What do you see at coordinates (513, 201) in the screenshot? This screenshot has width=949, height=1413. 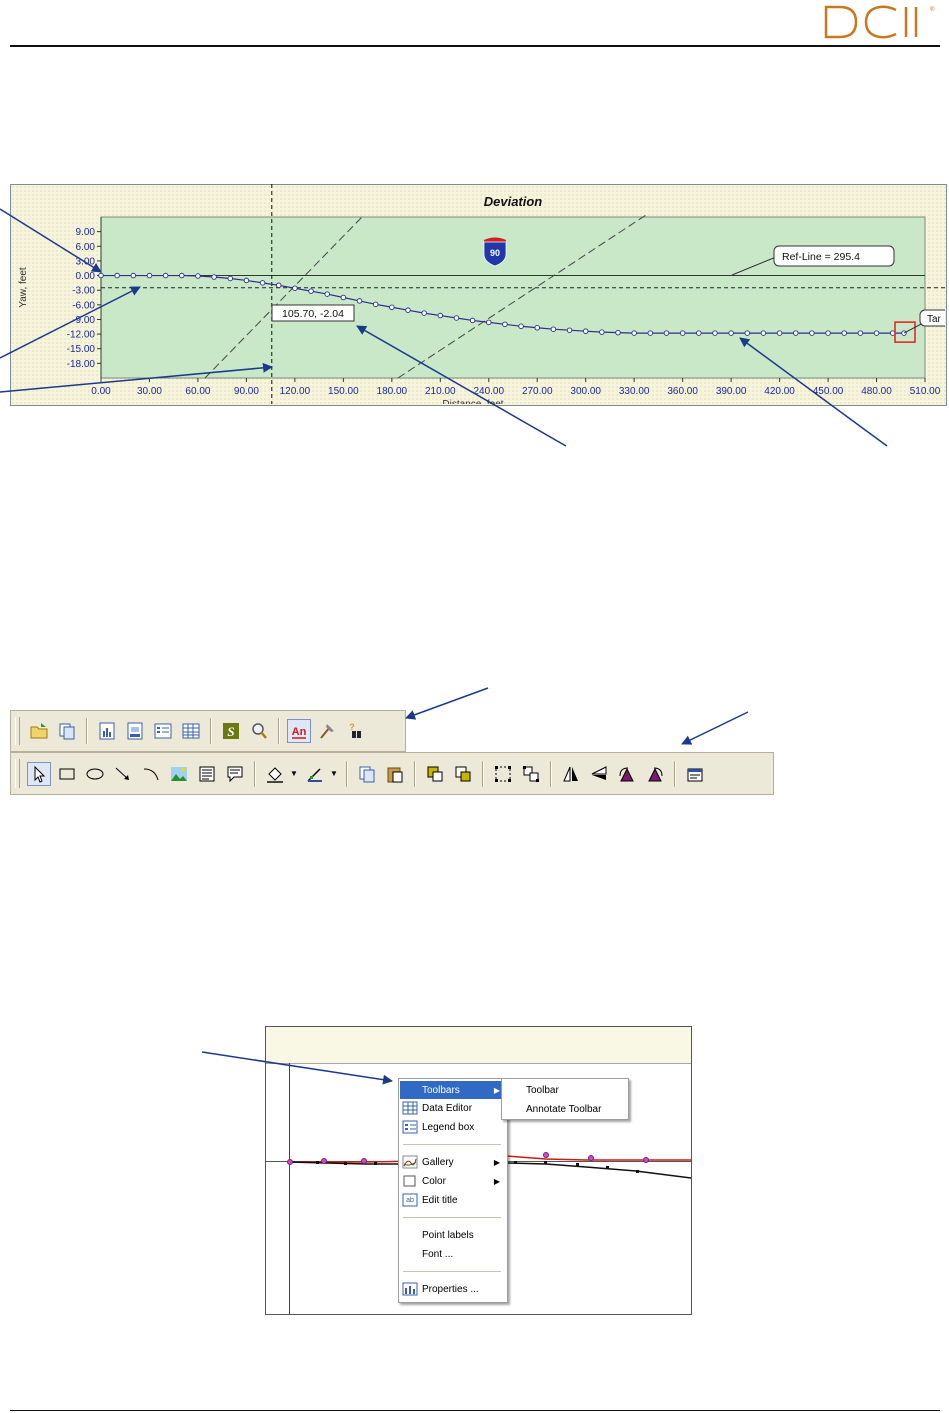 I see `chart-title: Deviation` at bounding box center [513, 201].